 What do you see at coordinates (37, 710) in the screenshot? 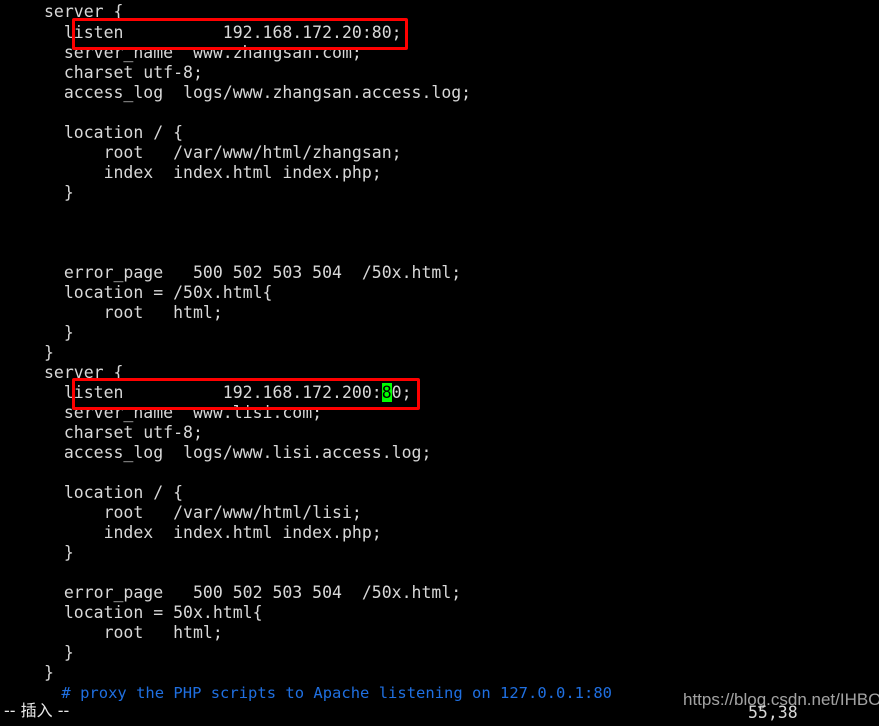
I see `vim-mode-indicator: -- 插入 --` at bounding box center [37, 710].